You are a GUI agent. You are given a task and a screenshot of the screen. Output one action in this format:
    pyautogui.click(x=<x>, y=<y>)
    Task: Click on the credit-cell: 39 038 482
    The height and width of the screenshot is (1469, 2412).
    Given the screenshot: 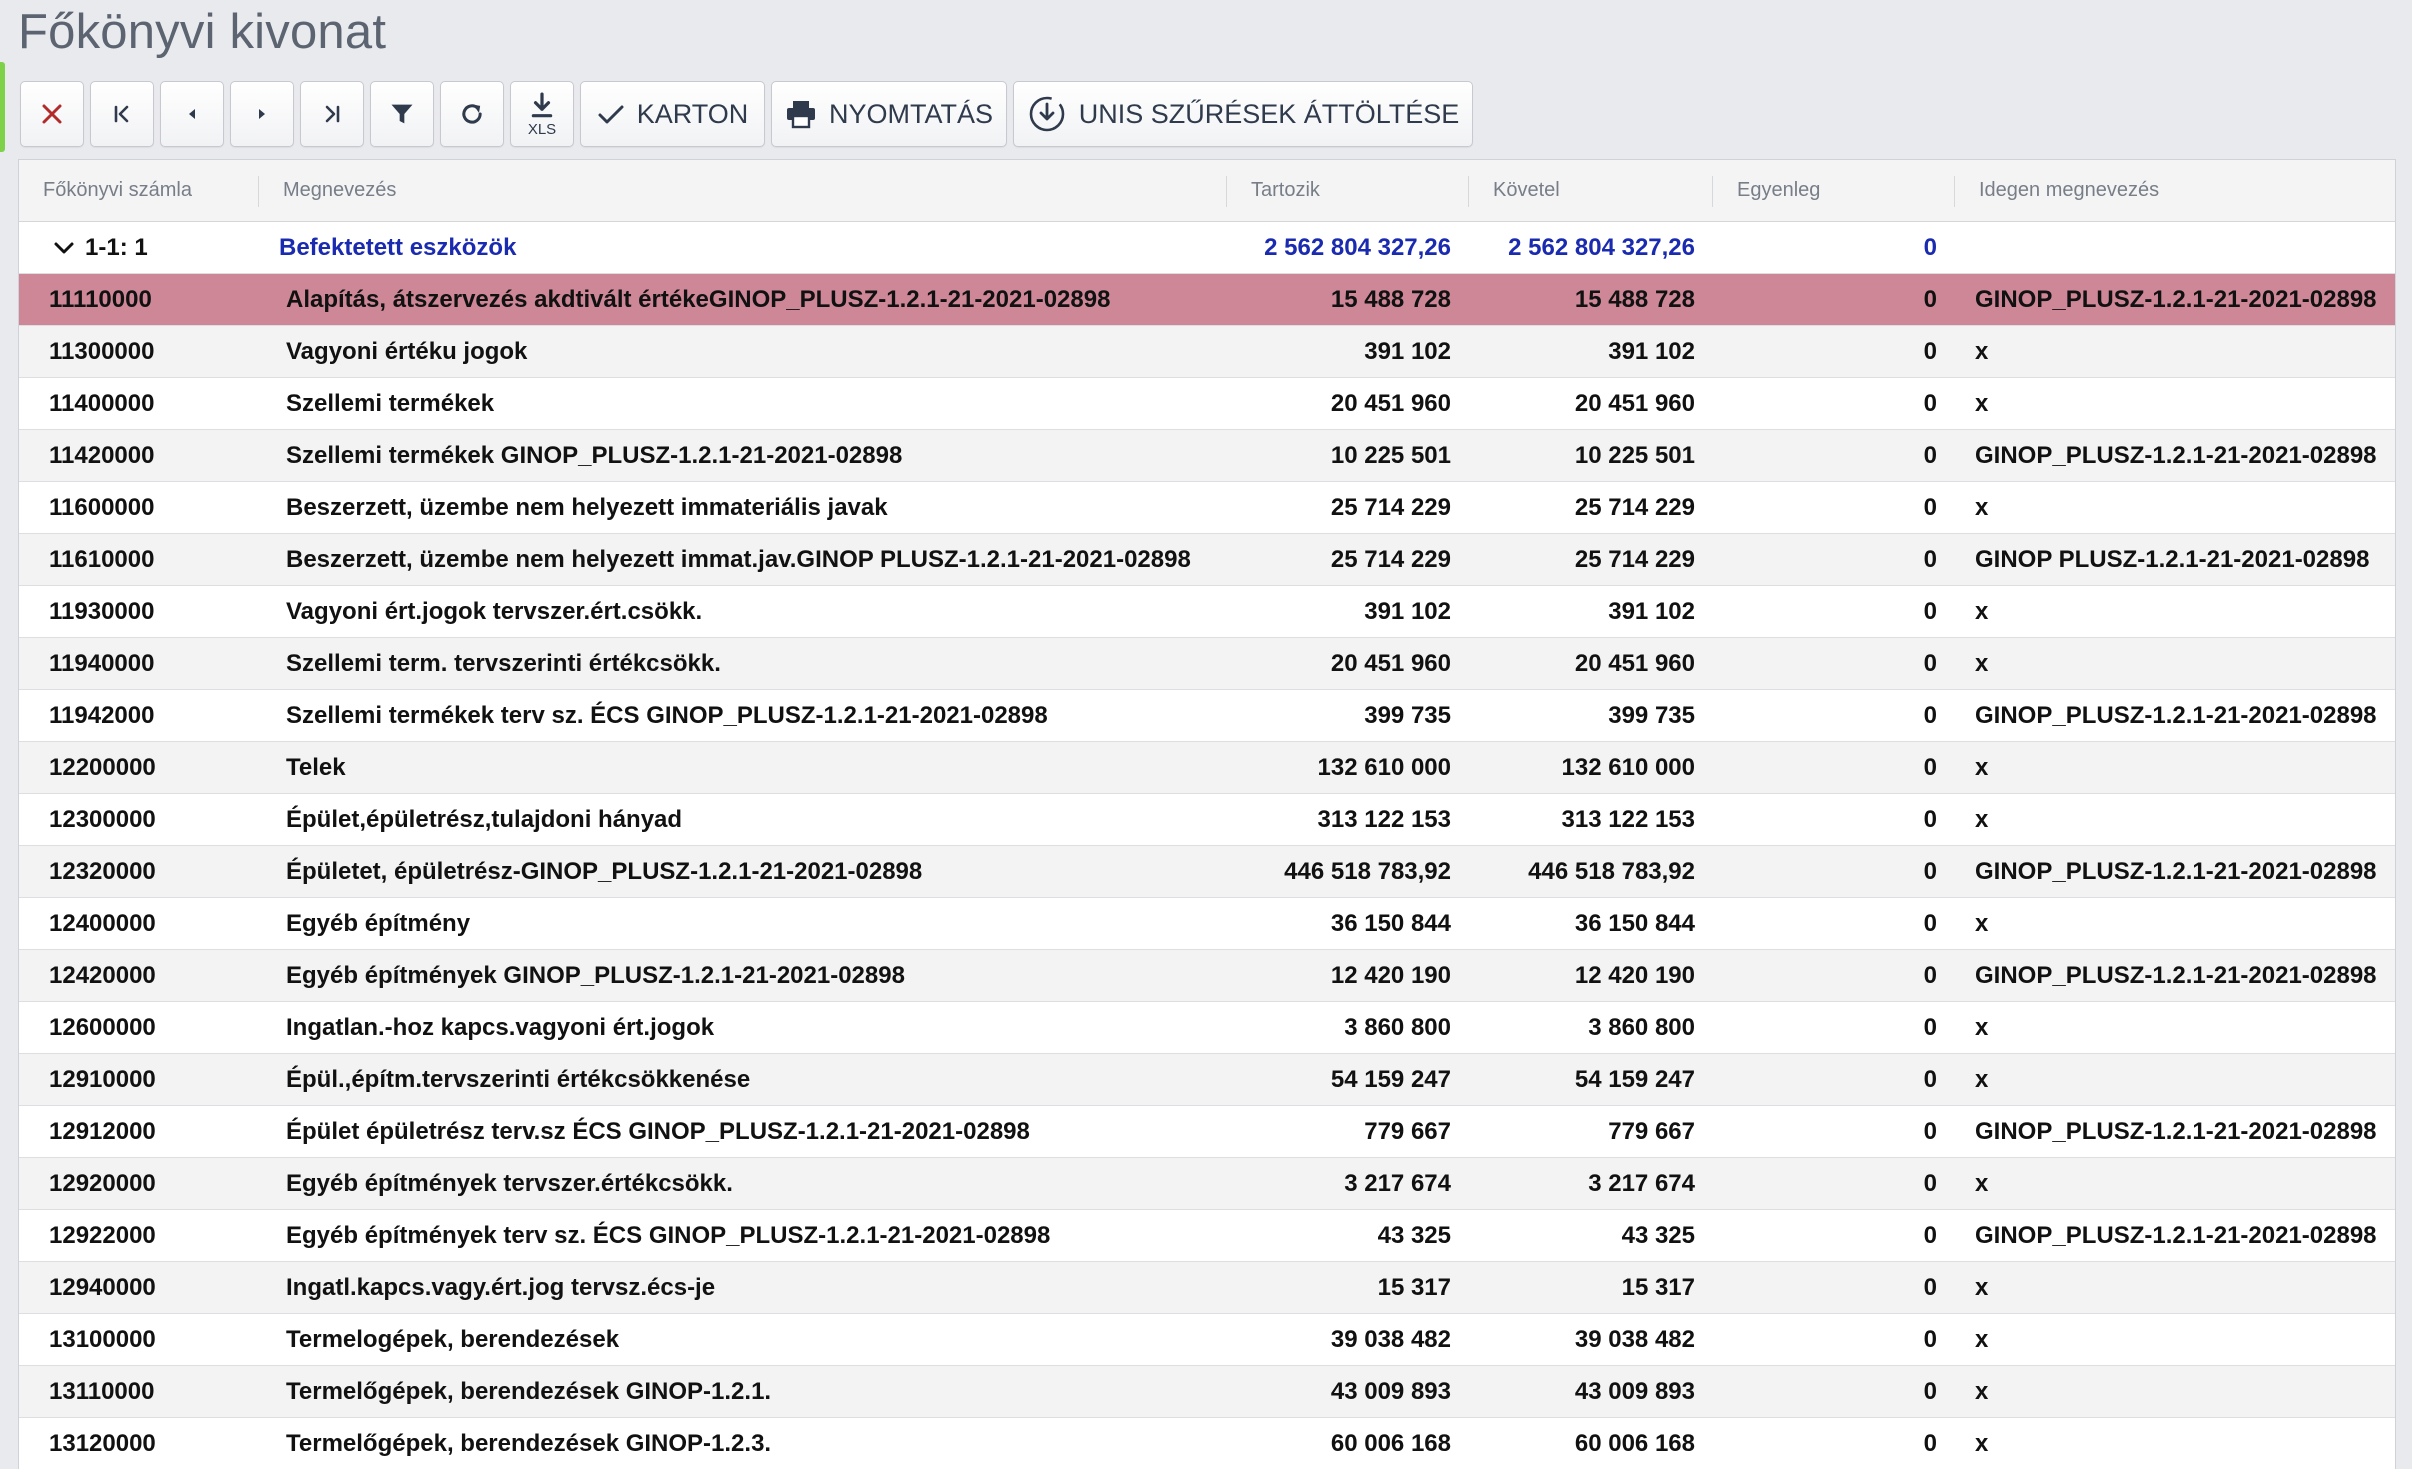 What is the action you would take?
    pyautogui.click(x=1634, y=1339)
    